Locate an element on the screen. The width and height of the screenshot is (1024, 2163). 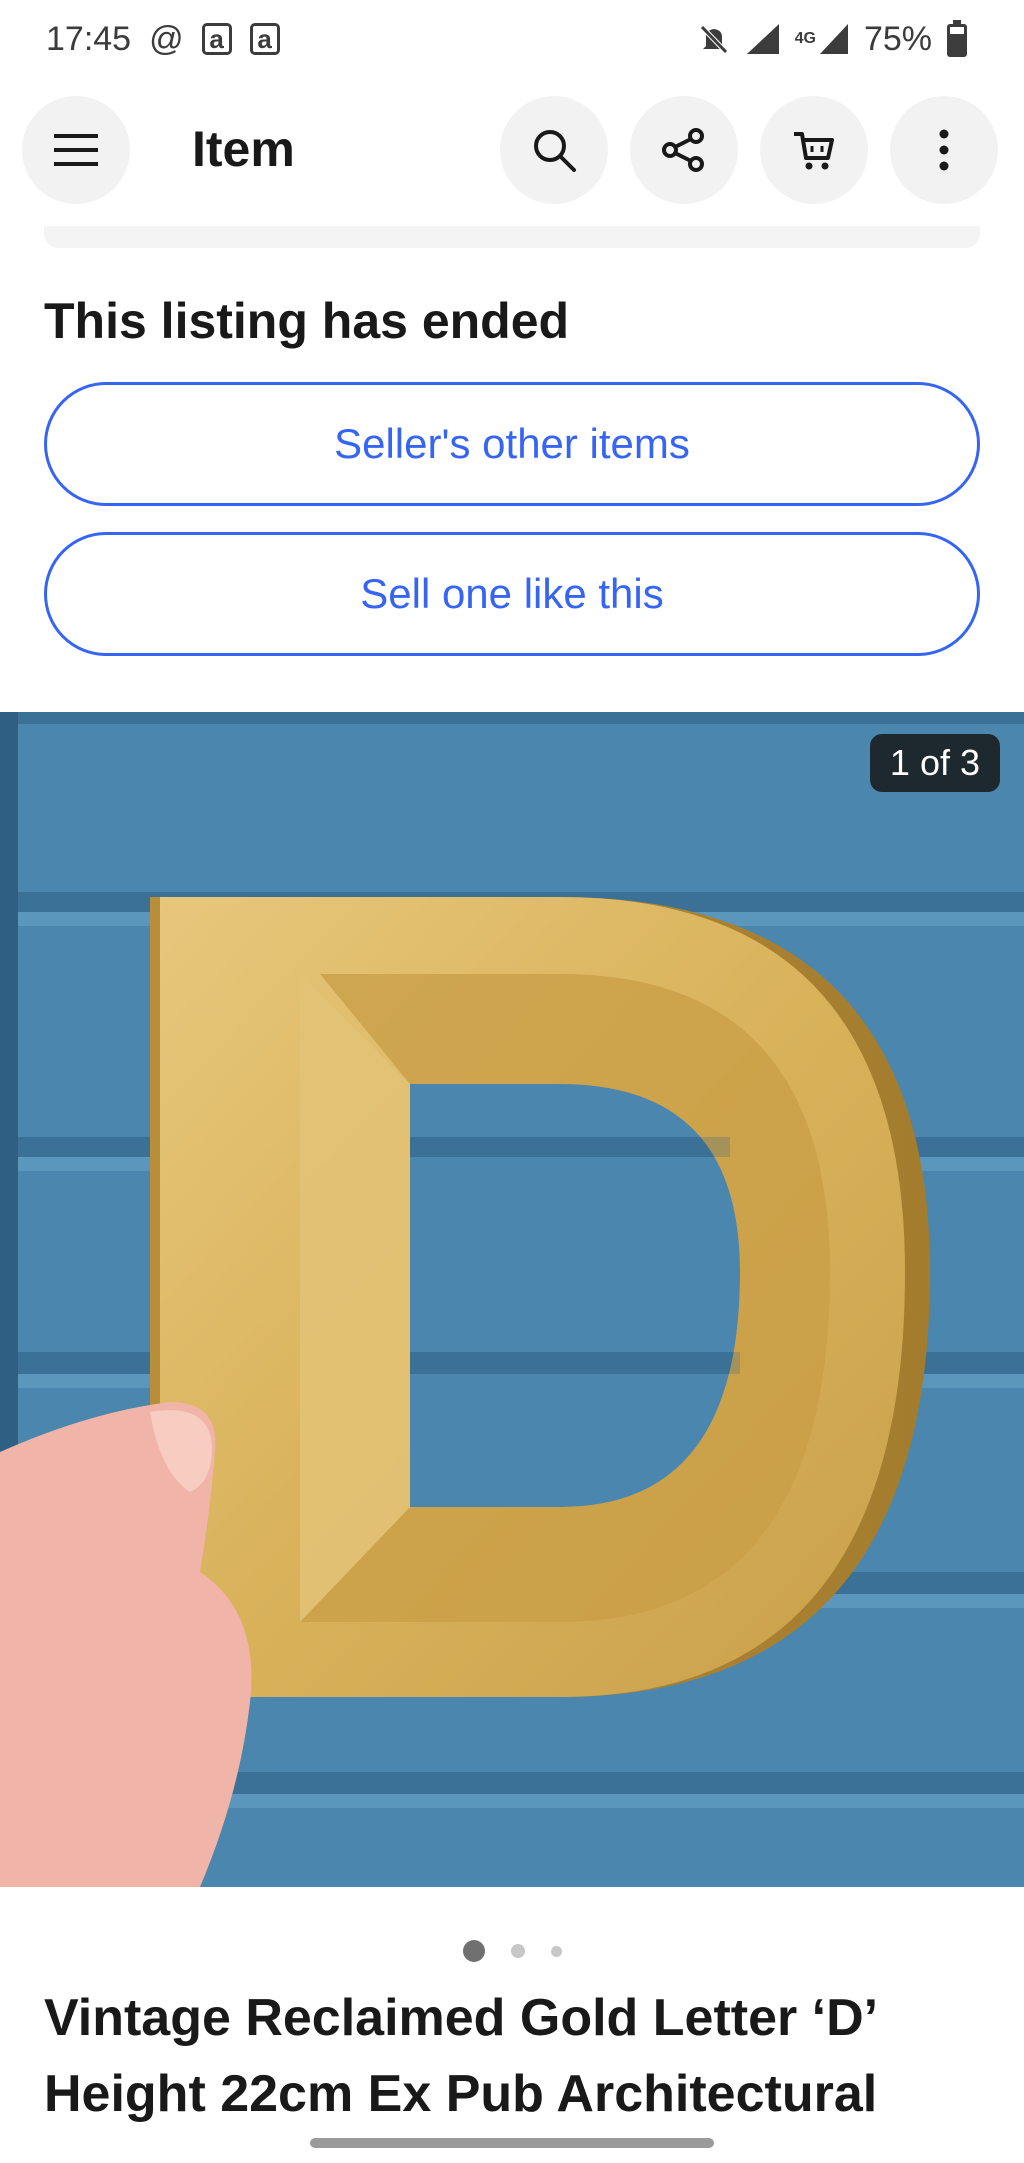
cart-button is located at coordinates (814, 150).